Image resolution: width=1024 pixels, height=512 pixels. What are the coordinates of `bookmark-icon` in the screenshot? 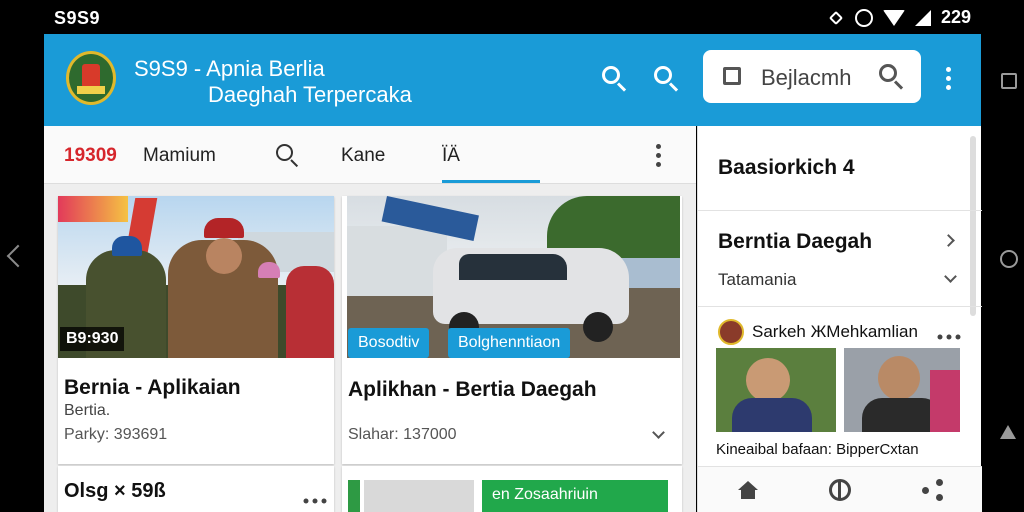 It's located at (732, 76).